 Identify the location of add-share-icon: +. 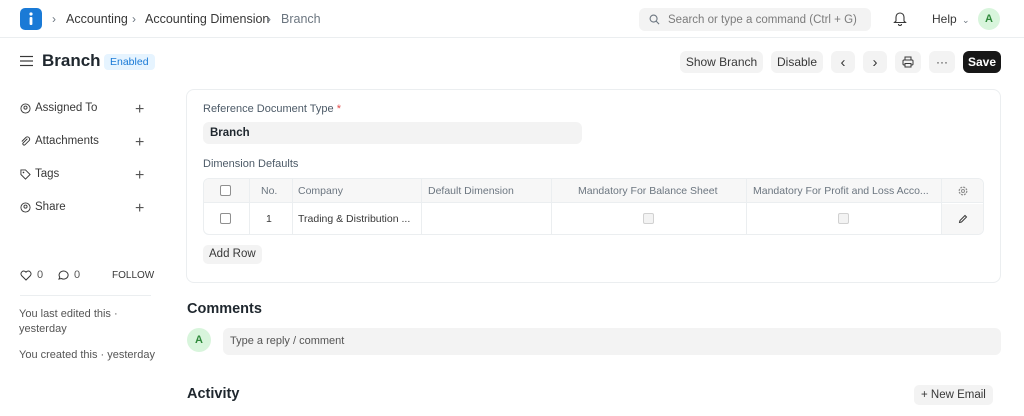
(139, 209).